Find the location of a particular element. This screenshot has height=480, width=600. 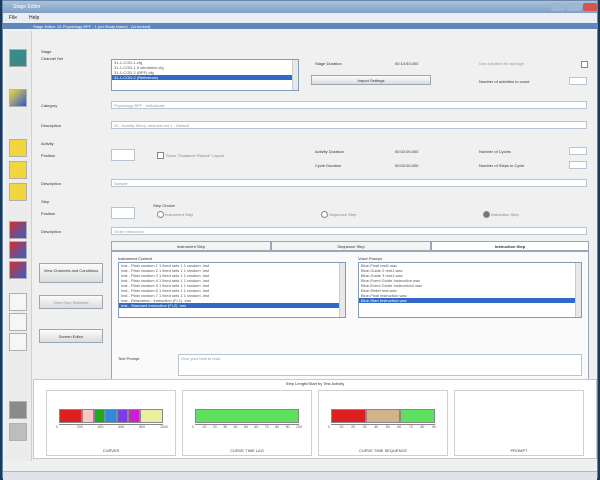

chart-tick-label: 30 is located at coordinates (364, 427).